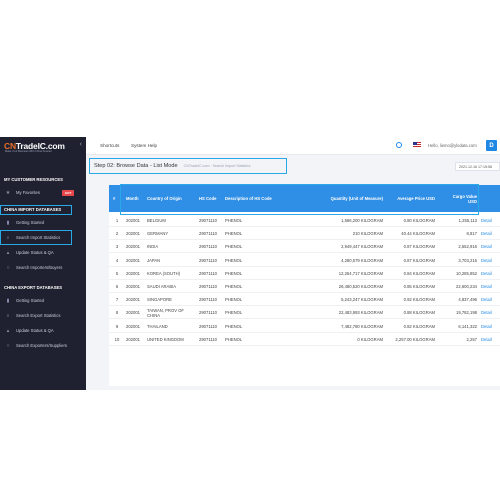  I want to click on section-head-resources: MY CUSTOMER RESOURCES, so click(33, 179).